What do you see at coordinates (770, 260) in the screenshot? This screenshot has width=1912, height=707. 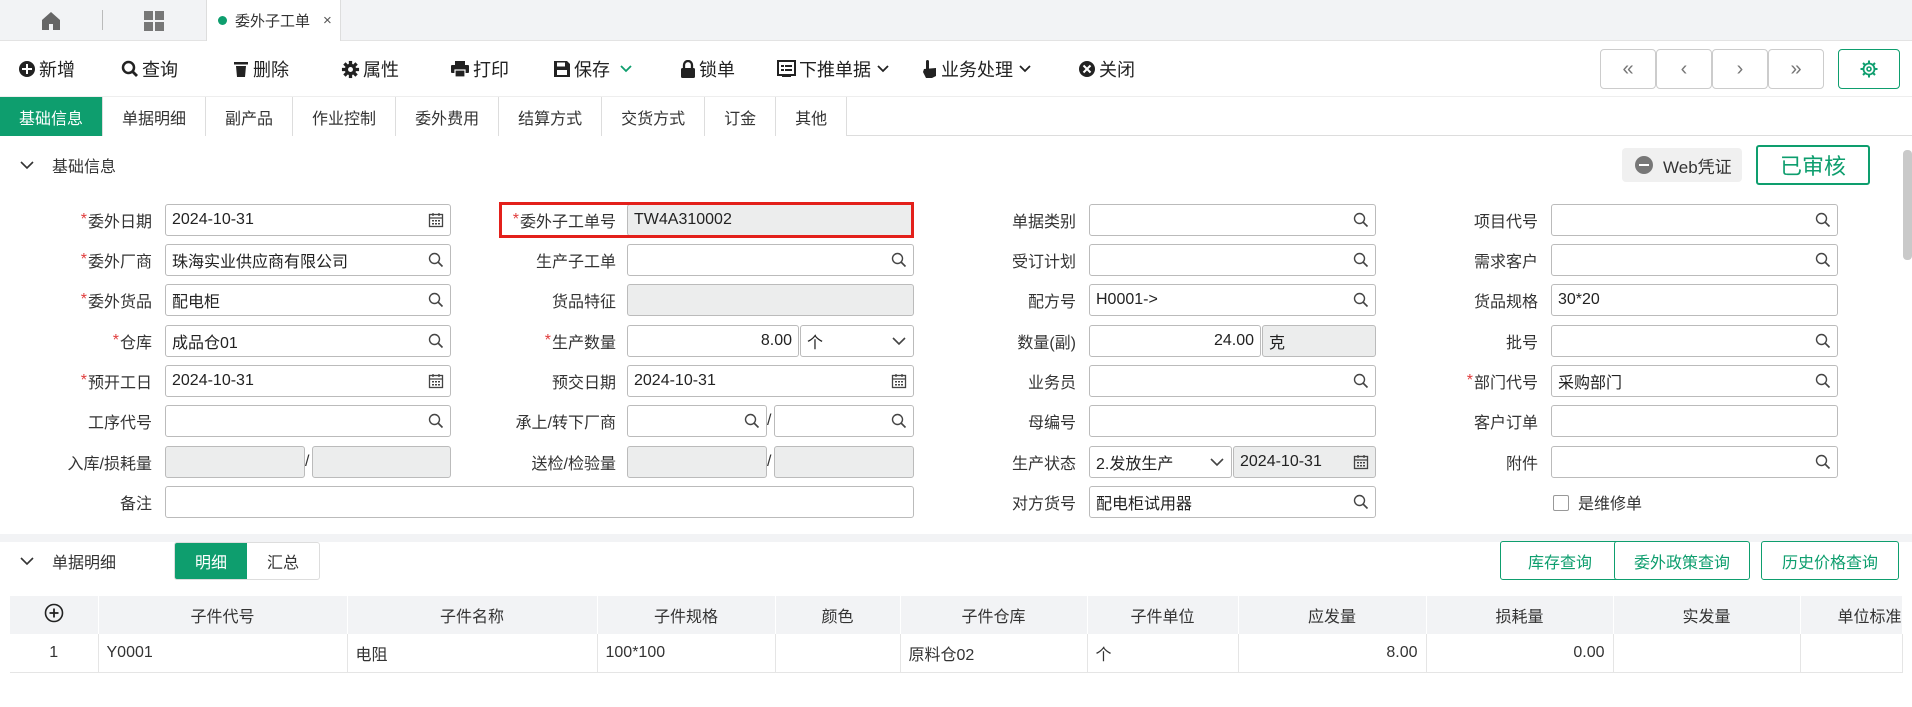 I see `production-sub-order-field` at bounding box center [770, 260].